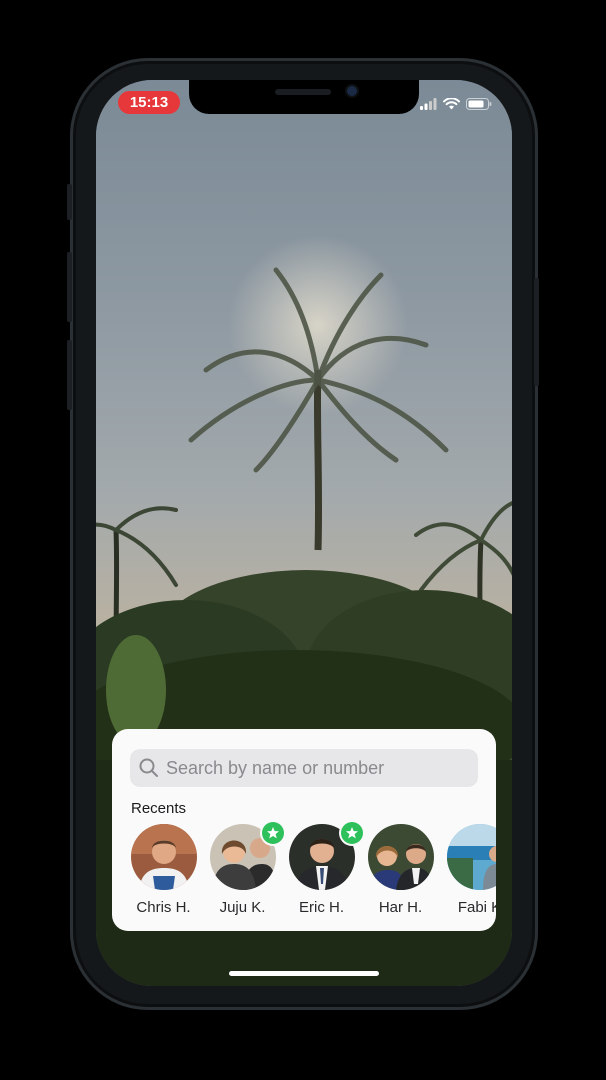  I want to click on battery-icon, so click(479, 104).